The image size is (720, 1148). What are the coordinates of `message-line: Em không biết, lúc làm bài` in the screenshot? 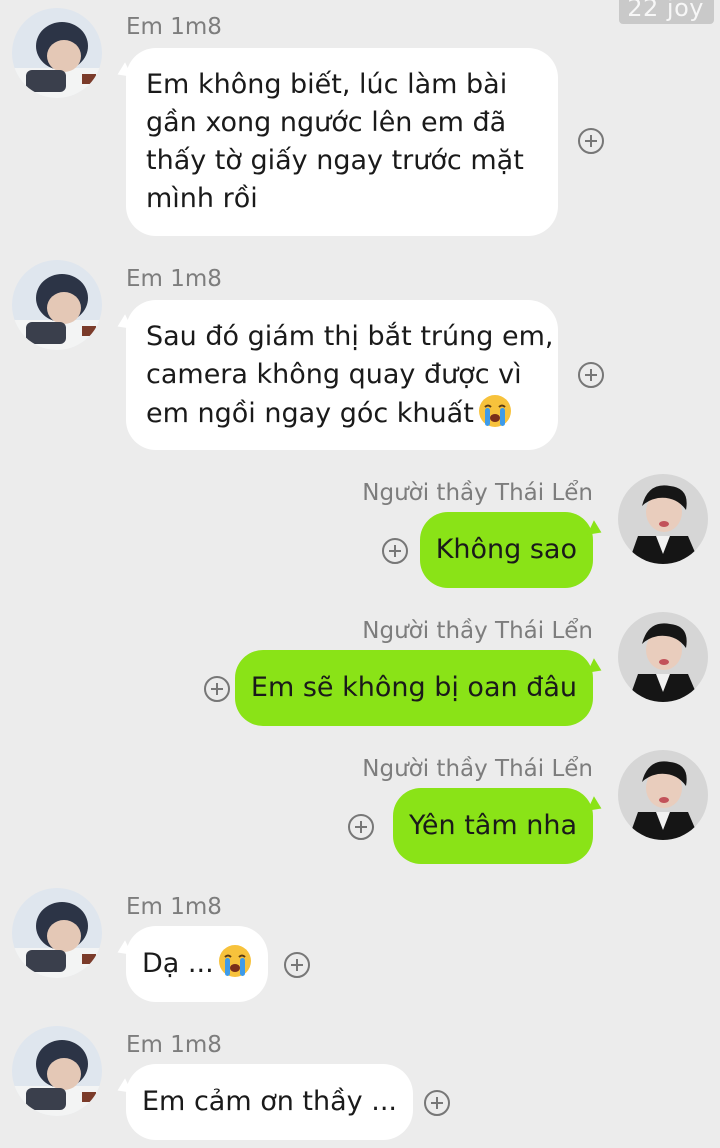 It's located at (327, 84).